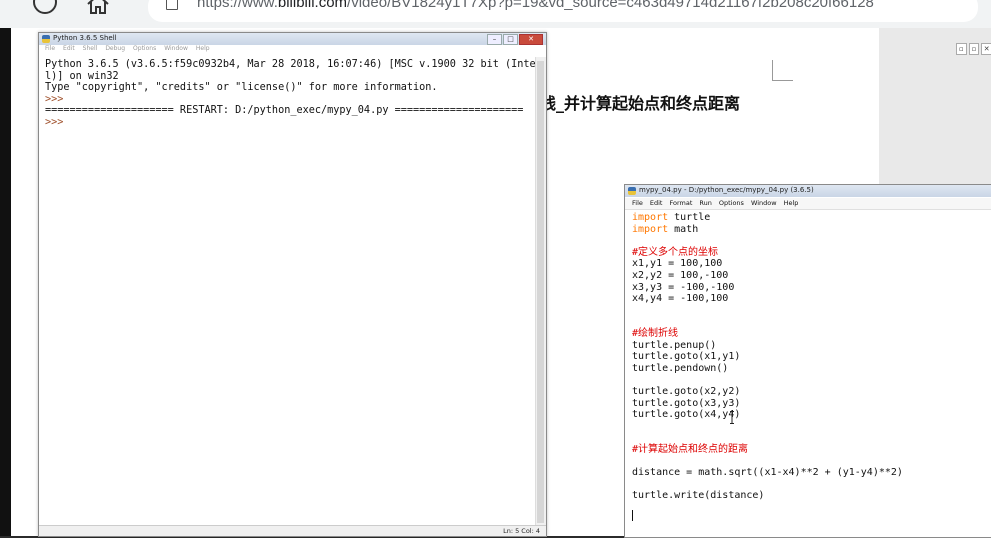 The image size is (991, 538). I want to click on code-line: x2,y2 = 100,-100, so click(767, 276).